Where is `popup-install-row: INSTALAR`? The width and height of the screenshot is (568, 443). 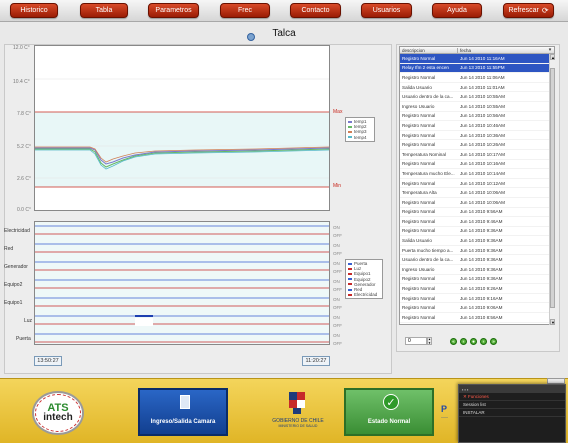 popup-install-row: INSTALAR is located at coordinates (512, 413).